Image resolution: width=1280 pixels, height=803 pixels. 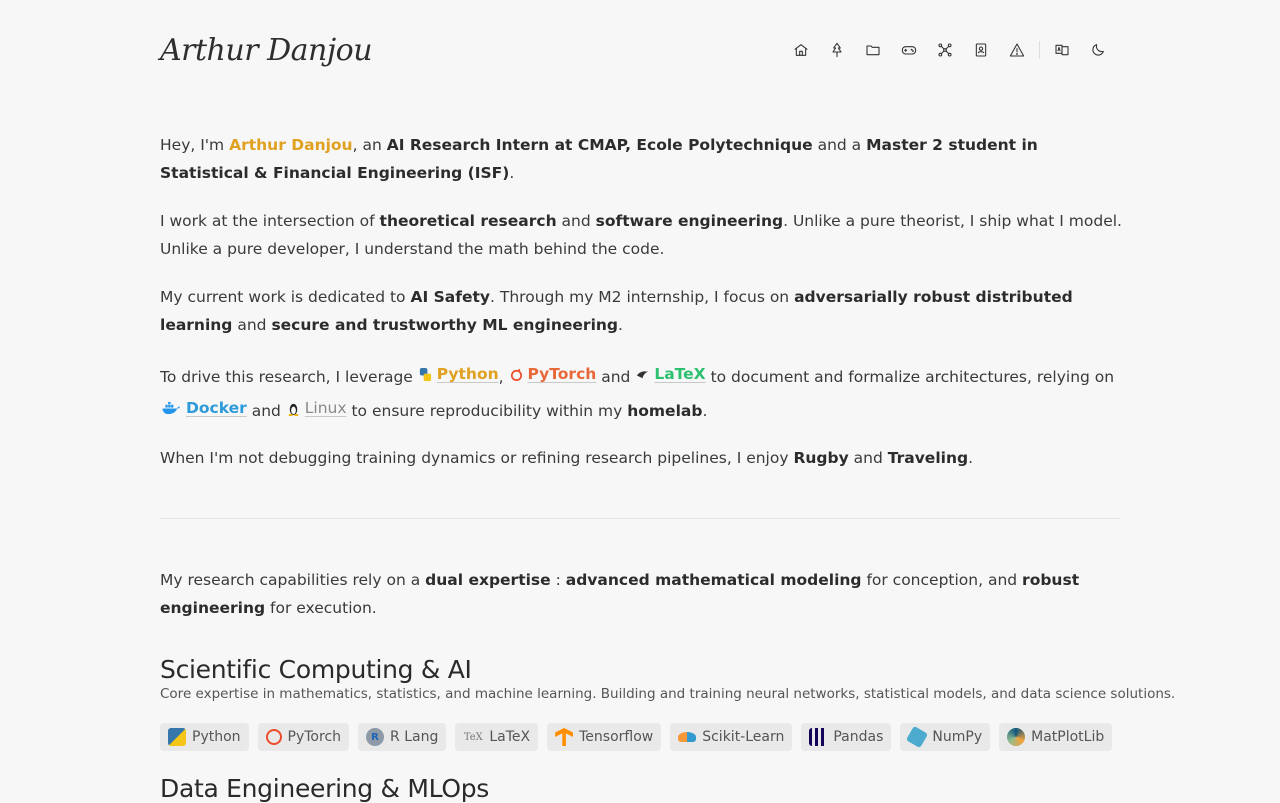 I want to click on main-nav, so click(x=949, y=50).